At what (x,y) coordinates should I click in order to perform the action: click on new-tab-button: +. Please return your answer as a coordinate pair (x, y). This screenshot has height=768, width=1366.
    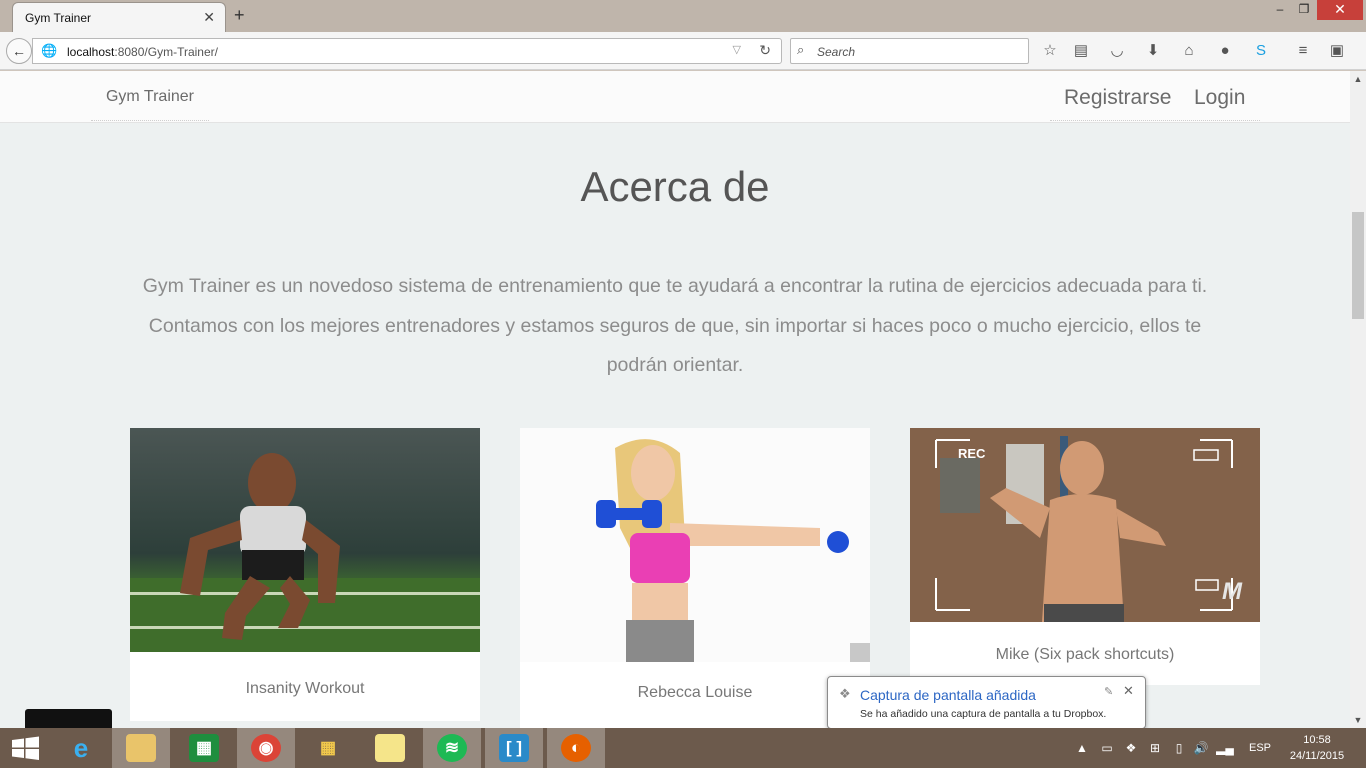
    Looking at the image, I should click on (239, 15).